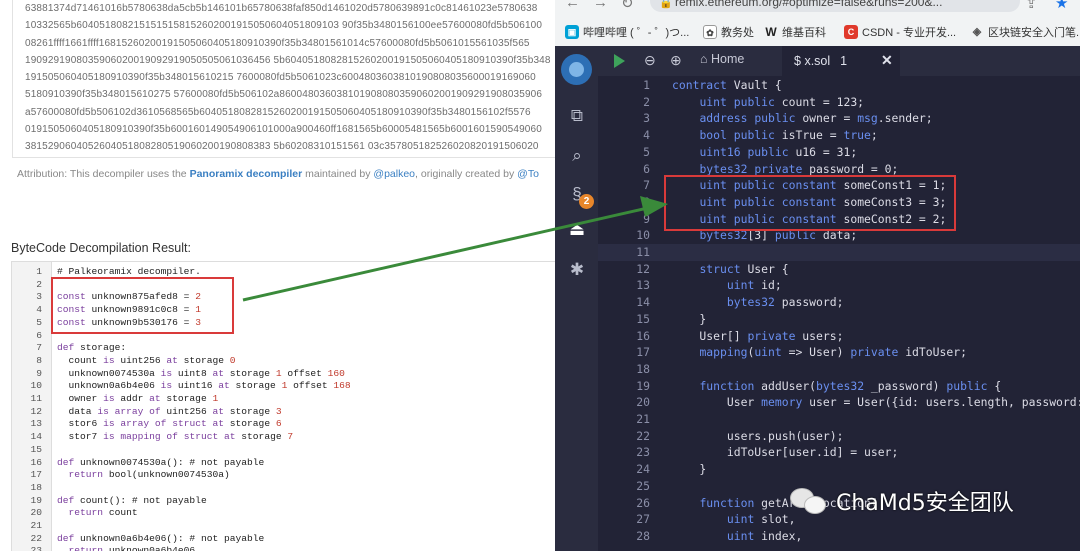 This screenshot has height=551, width=1080. I want to click on code-text: count is uint256 at storage 0, so click(146, 360).